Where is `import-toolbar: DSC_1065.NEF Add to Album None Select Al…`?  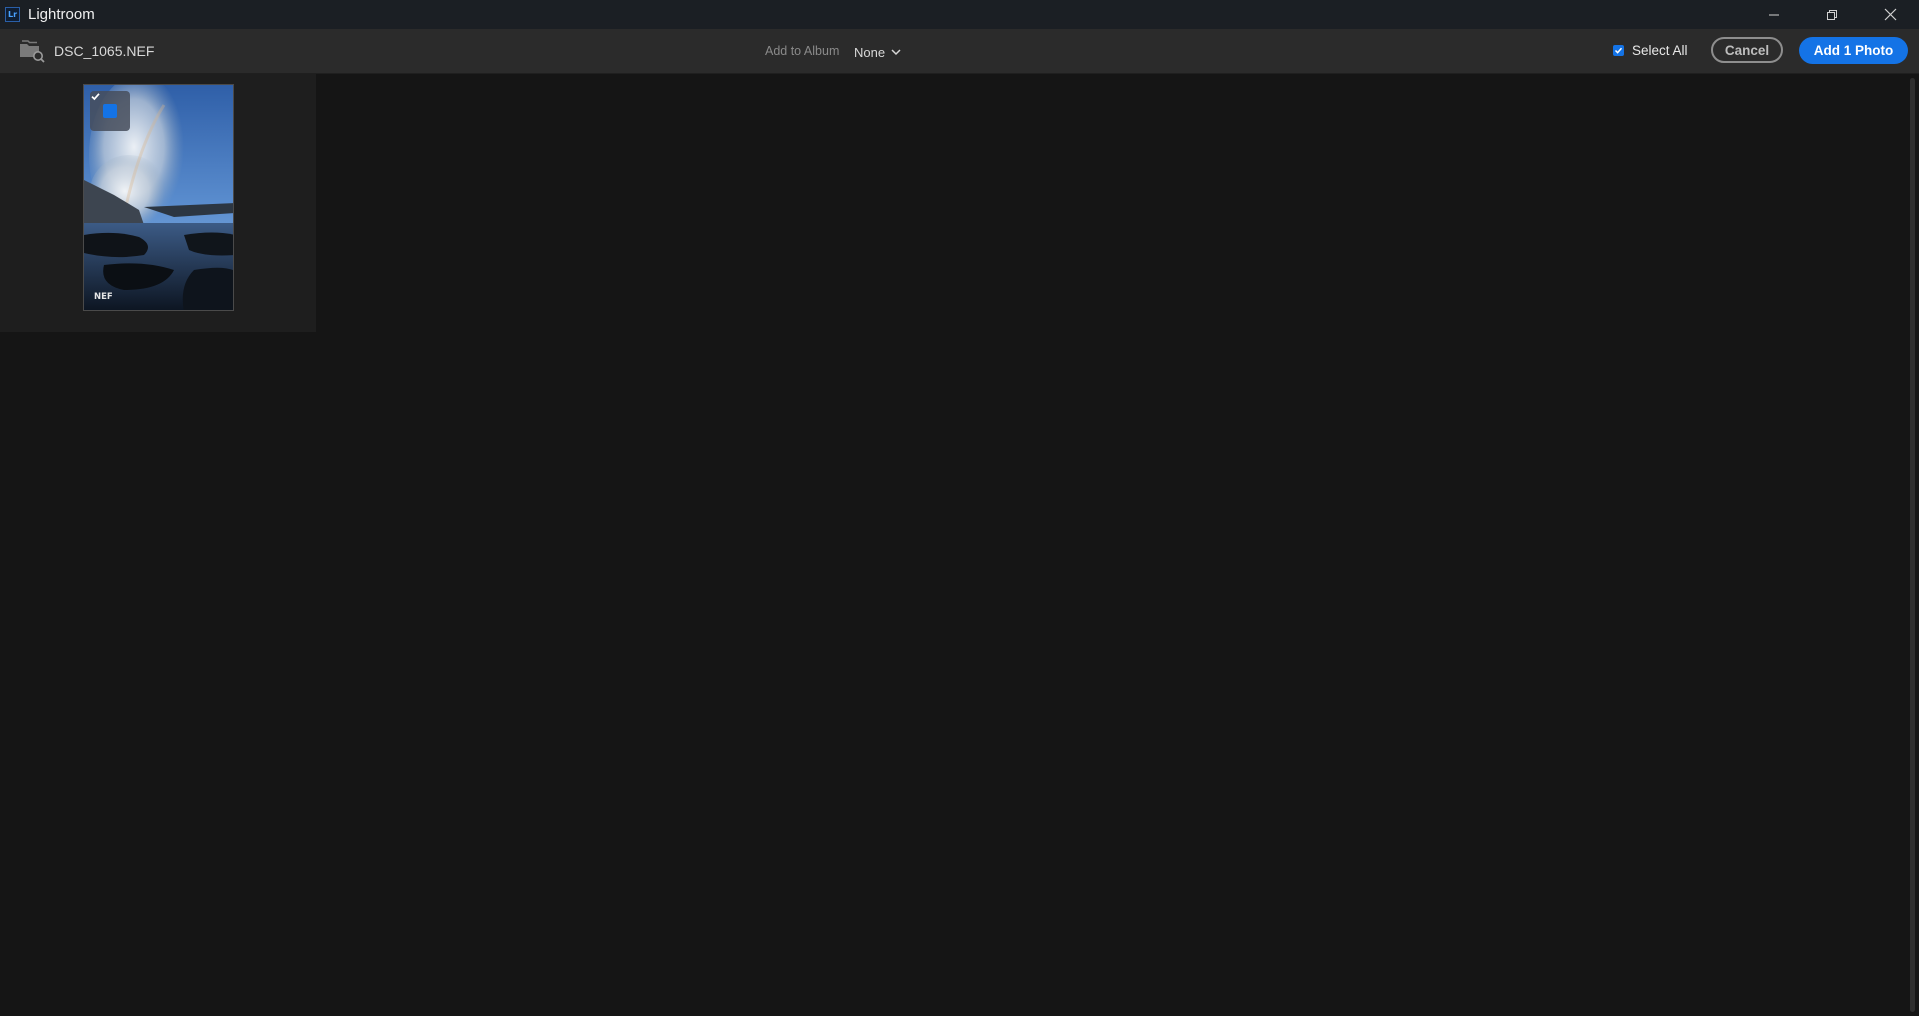
import-toolbar: DSC_1065.NEF Add to Album None Select Al… is located at coordinates (959, 51).